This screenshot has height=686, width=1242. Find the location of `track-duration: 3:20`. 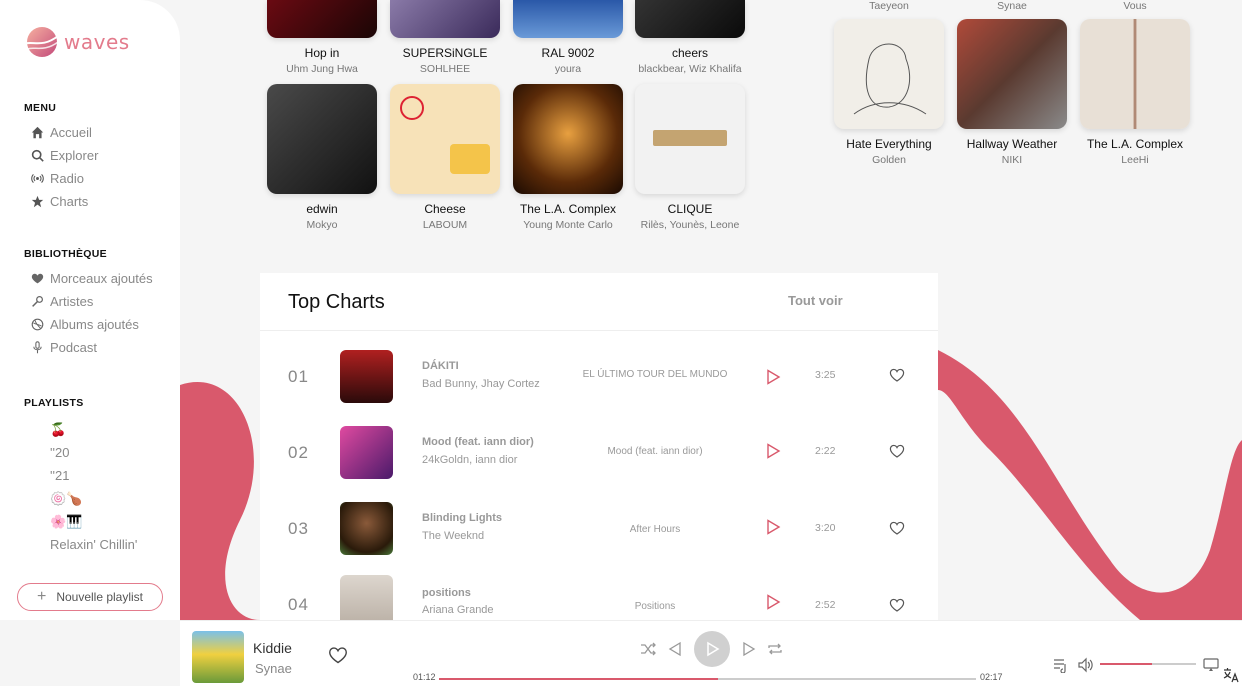

track-duration: 3:20 is located at coordinates (825, 528).